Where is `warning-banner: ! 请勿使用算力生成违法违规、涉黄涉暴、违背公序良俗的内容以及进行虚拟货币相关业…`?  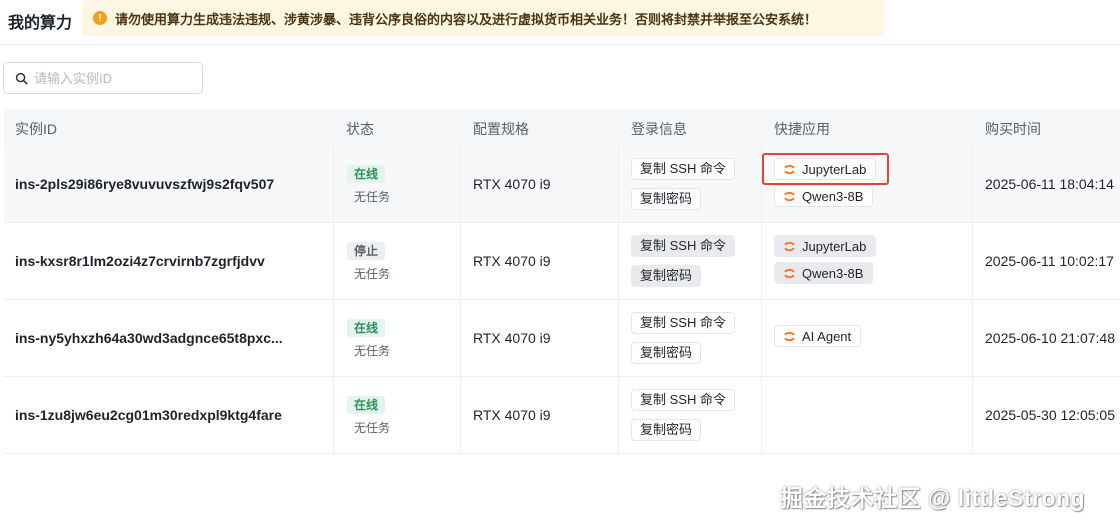 warning-banner: ! 请勿使用算力生成违法违规、涉黄涉暴、违背公序良俗的内容以及进行虚拟货币相关业… is located at coordinates (483, 18).